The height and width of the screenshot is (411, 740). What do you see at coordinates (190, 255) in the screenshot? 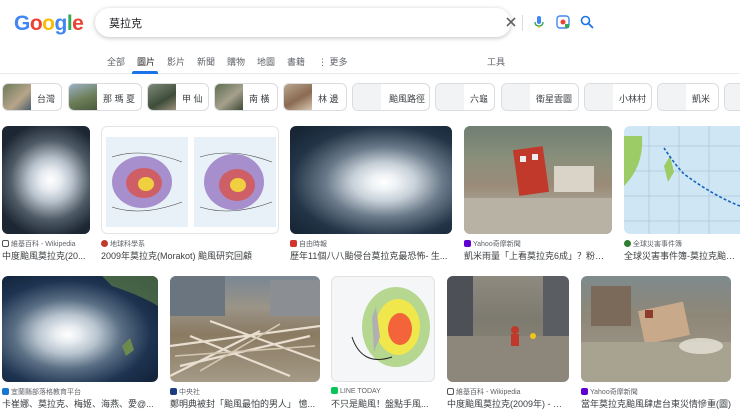
I see `result-title: 2009年莫拉克(Morakot) 颱風研究回顧` at bounding box center [190, 255].